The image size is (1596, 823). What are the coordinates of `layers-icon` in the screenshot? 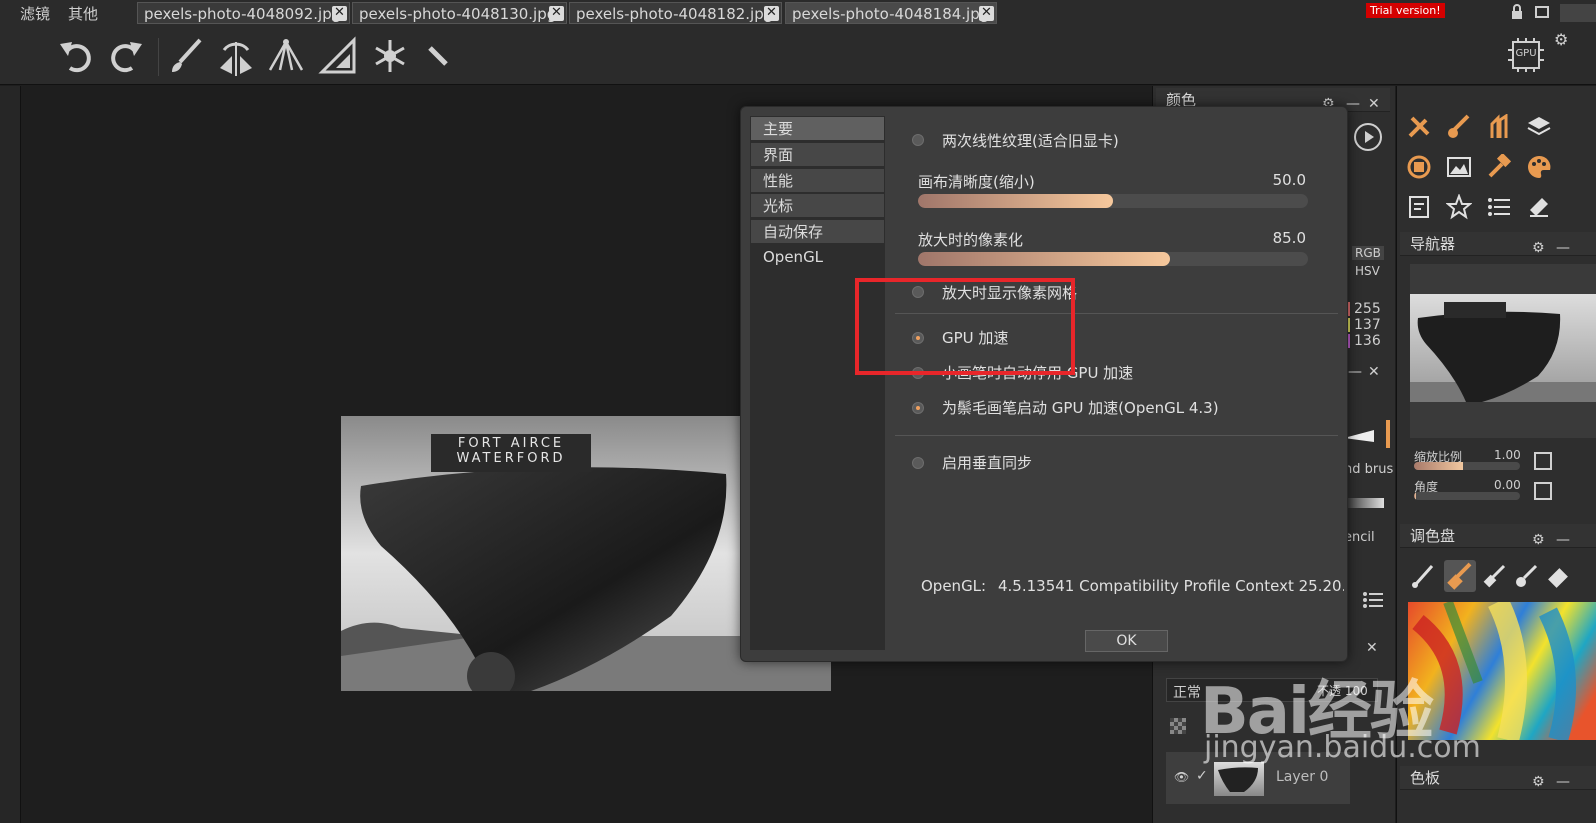 It's located at (1539, 127).